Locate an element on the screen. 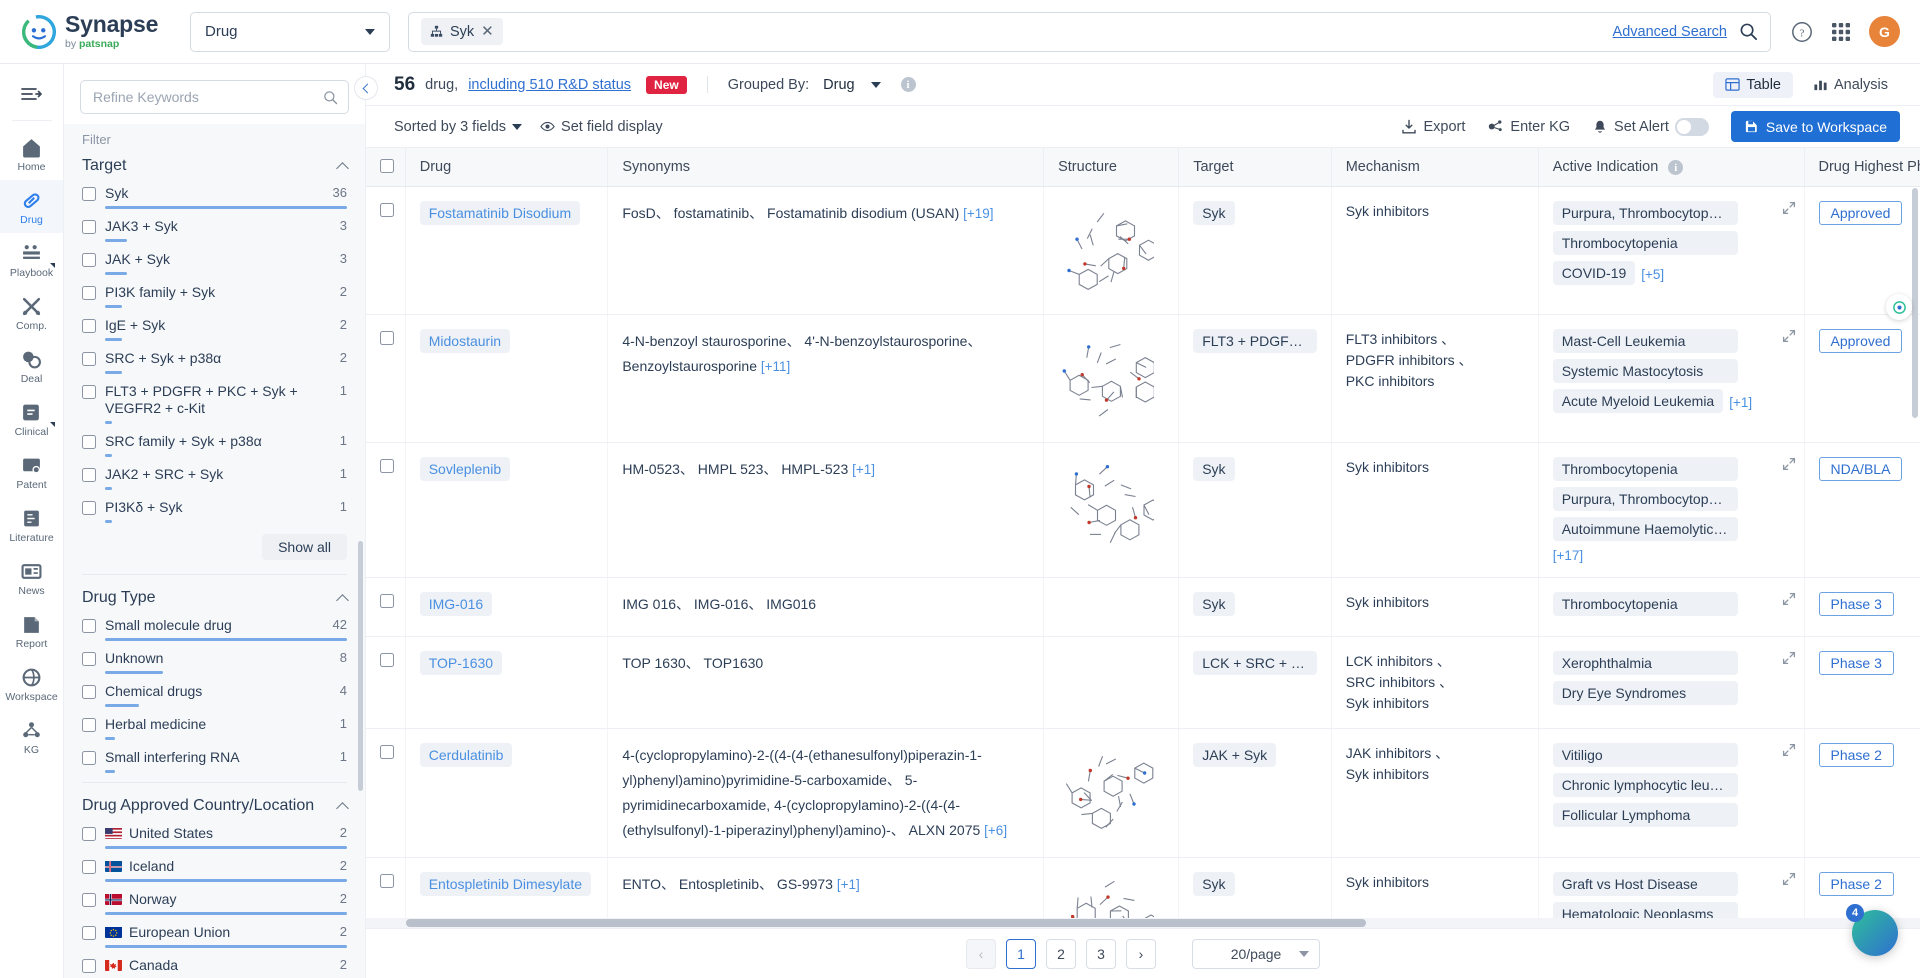 This screenshot has height=978, width=1920. panel-collapse-toggle is located at coordinates (366, 88).